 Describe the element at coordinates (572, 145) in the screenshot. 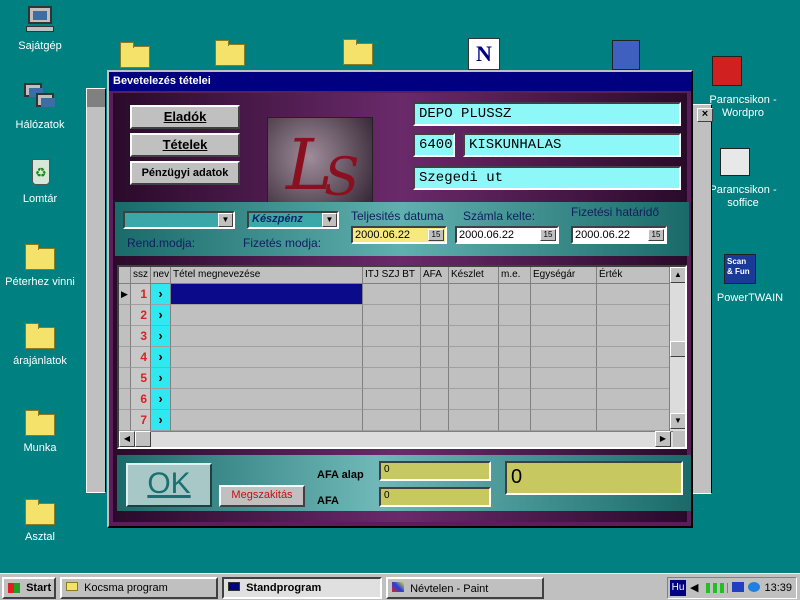

I see `partner-city-field: KISKUNHALAS` at that location.